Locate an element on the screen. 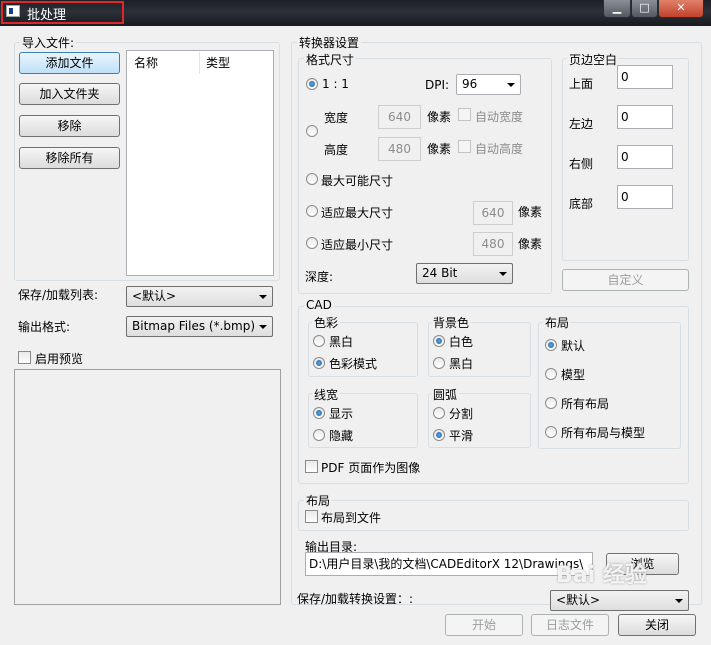 The width and height of the screenshot is (711, 645). line-width-title: 线宽 is located at coordinates (326, 394).